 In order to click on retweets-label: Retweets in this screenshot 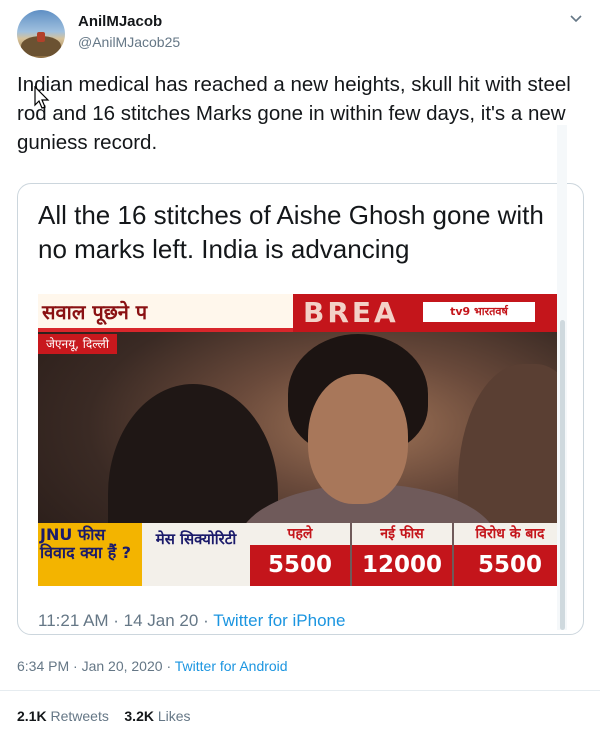, I will do `click(79, 716)`.